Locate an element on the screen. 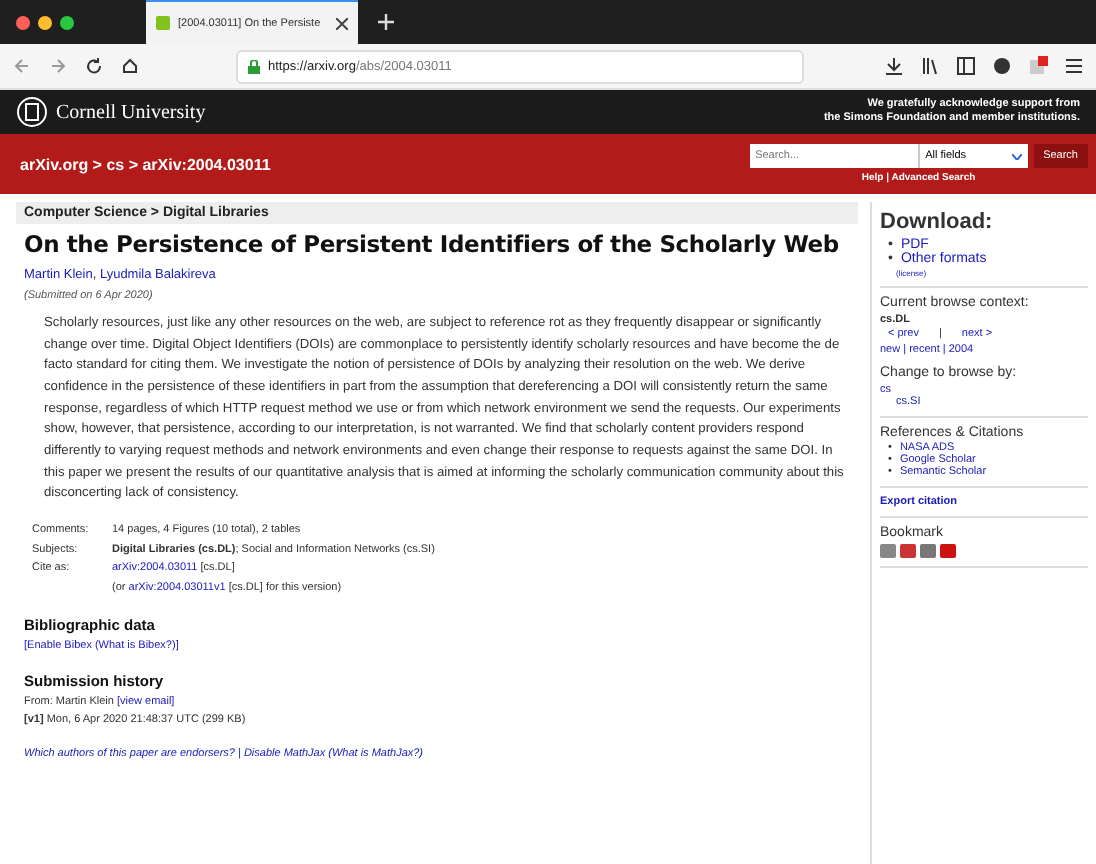 The image size is (1096, 864). chevron-icon is located at coordinates (1016, 156).